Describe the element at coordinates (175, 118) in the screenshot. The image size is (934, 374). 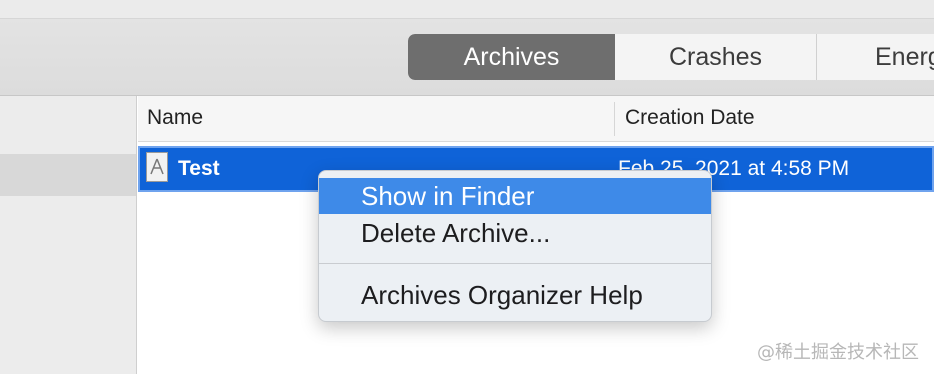
I see `column-header-name: Name` at that location.